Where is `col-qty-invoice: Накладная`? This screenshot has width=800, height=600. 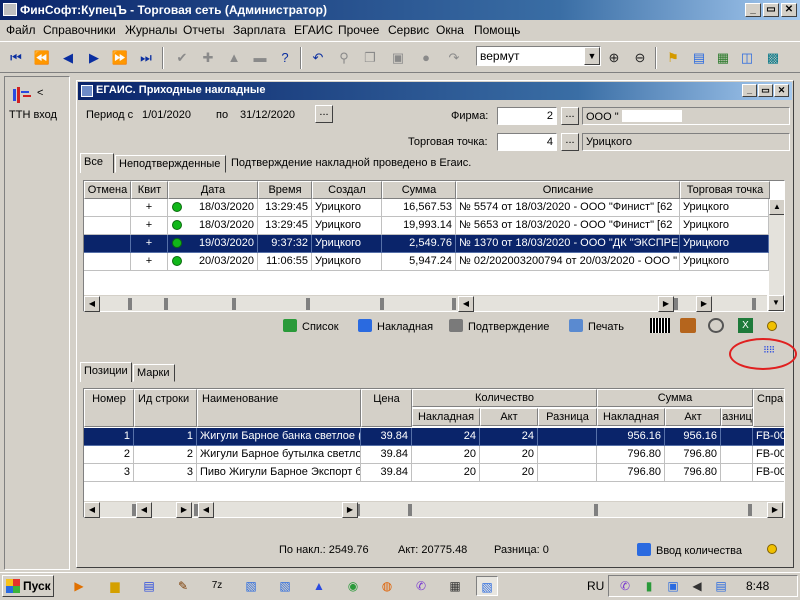
col-qty-invoice: Накладная is located at coordinates (446, 417).